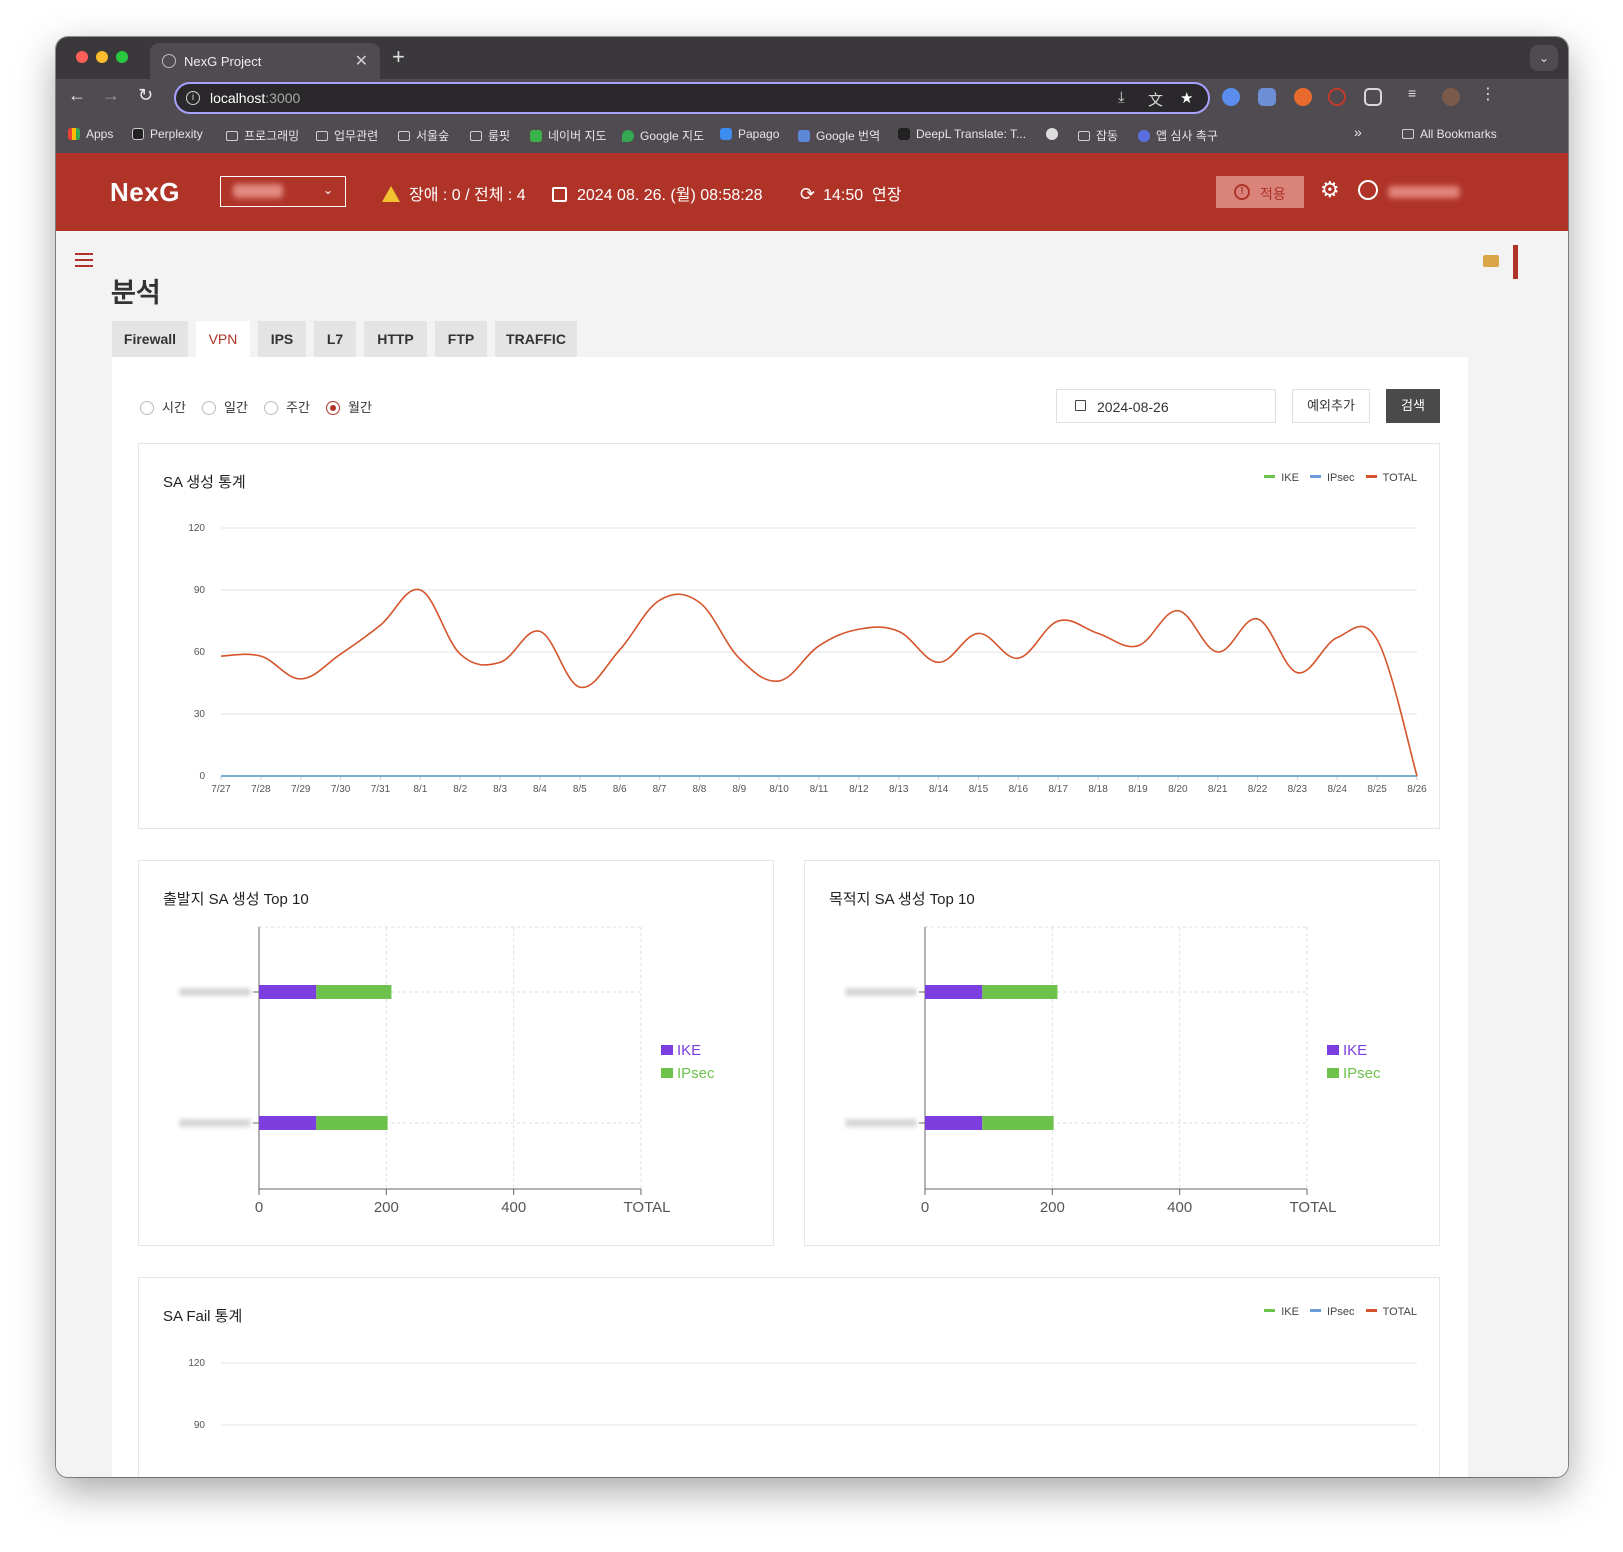  Describe the element at coordinates (1449, 134) in the screenshot. I see `all-bookmarks-folder: All Bookmarks` at that location.